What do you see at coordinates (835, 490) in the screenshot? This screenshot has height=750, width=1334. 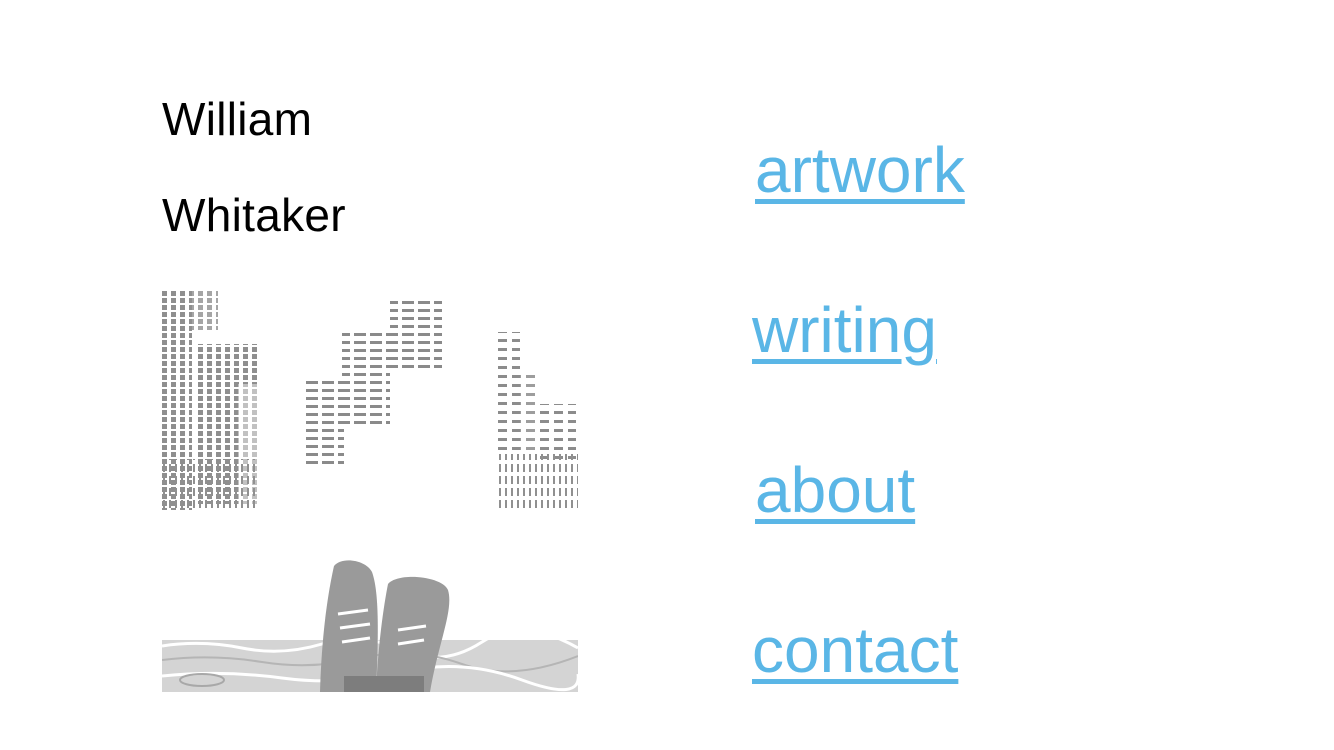 I see `nav-link-about: about` at bounding box center [835, 490].